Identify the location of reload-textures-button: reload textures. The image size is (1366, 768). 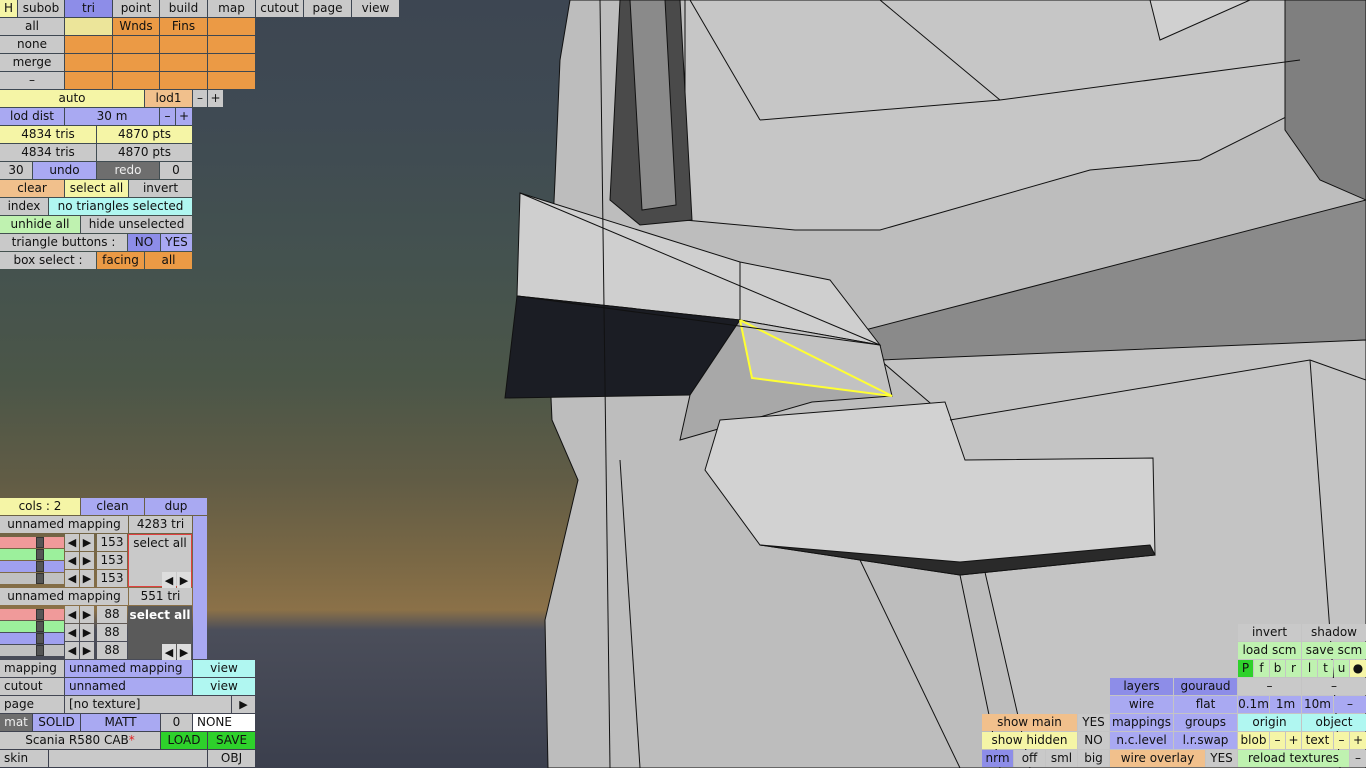
(1293, 758).